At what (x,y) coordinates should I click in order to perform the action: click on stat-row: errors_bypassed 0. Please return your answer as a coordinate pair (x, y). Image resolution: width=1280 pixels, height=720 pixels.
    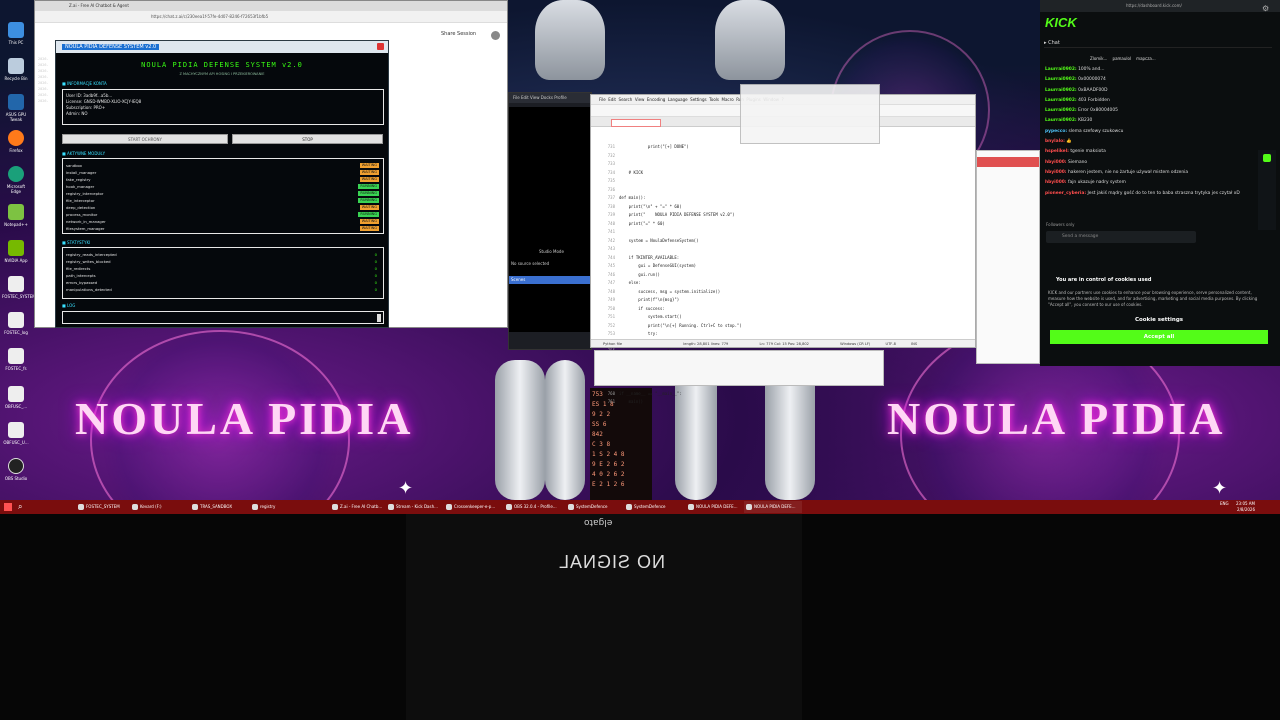
    Looking at the image, I should click on (223, 282).